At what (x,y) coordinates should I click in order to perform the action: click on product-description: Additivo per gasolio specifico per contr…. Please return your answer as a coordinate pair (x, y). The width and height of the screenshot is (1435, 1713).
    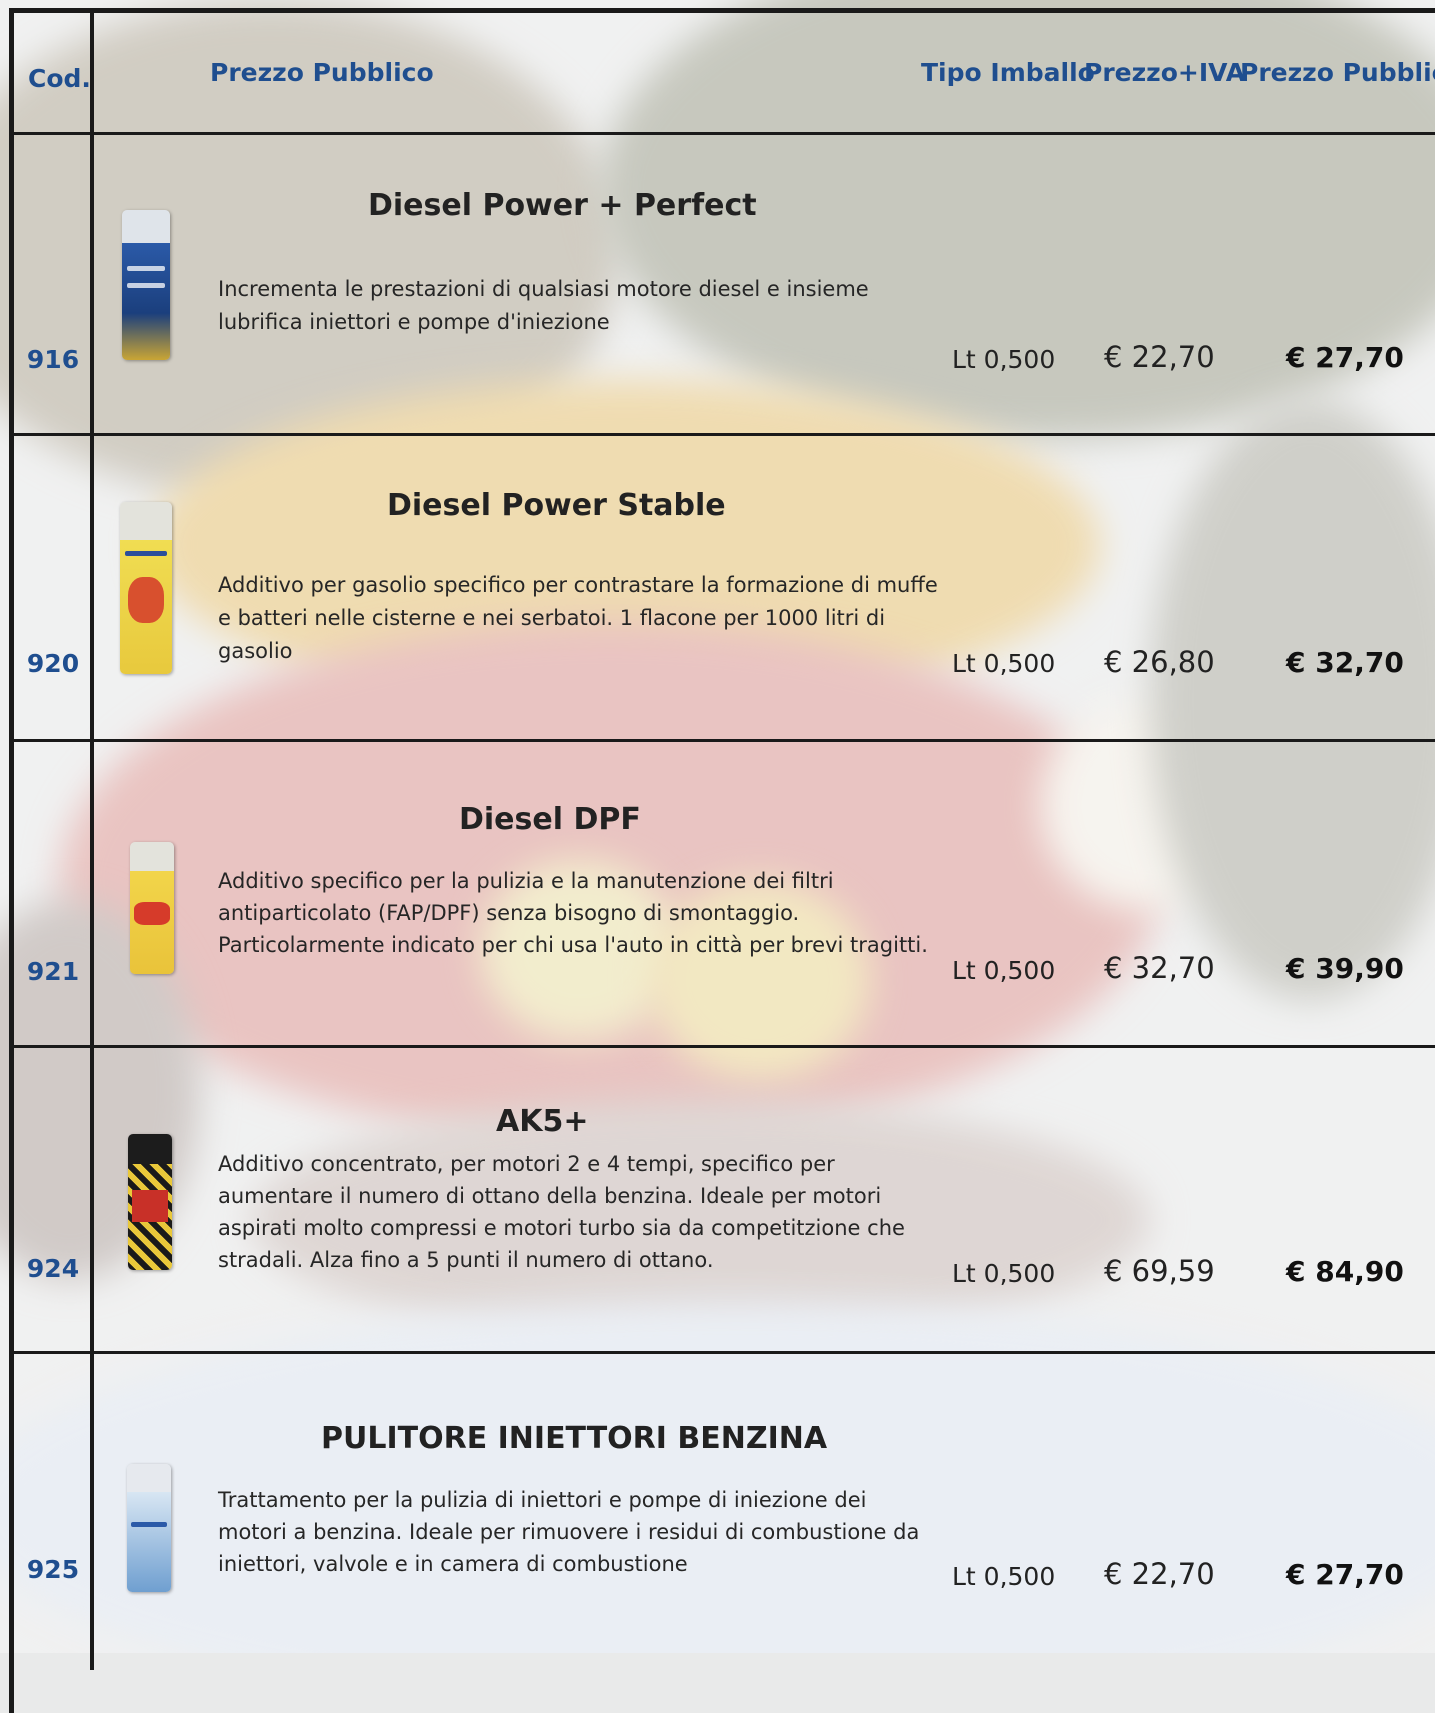
    Looking at the image, I should click on (578, 618).